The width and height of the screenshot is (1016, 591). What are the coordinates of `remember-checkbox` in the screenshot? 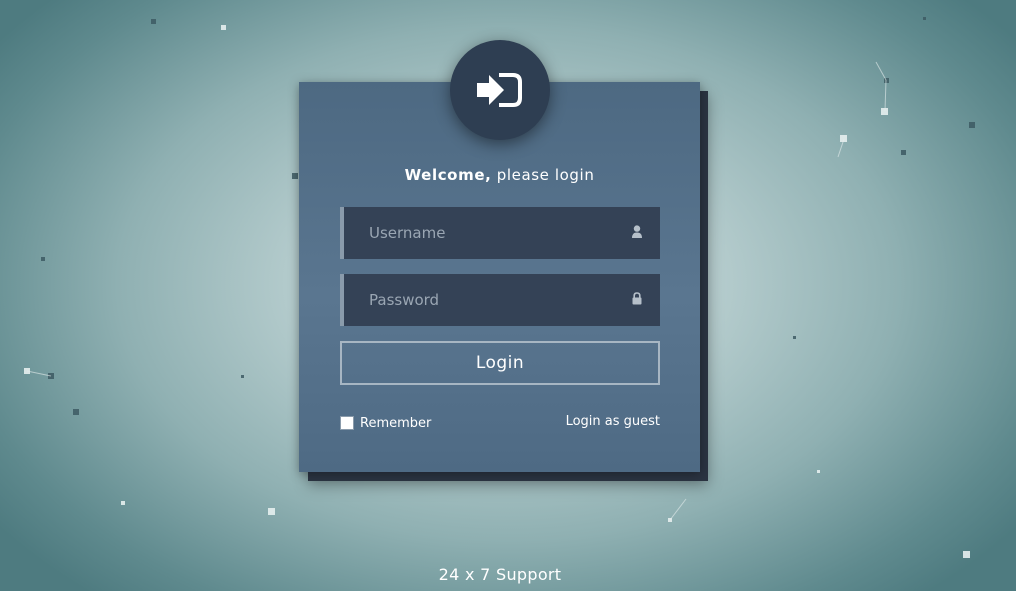 It's located at (347, 423).